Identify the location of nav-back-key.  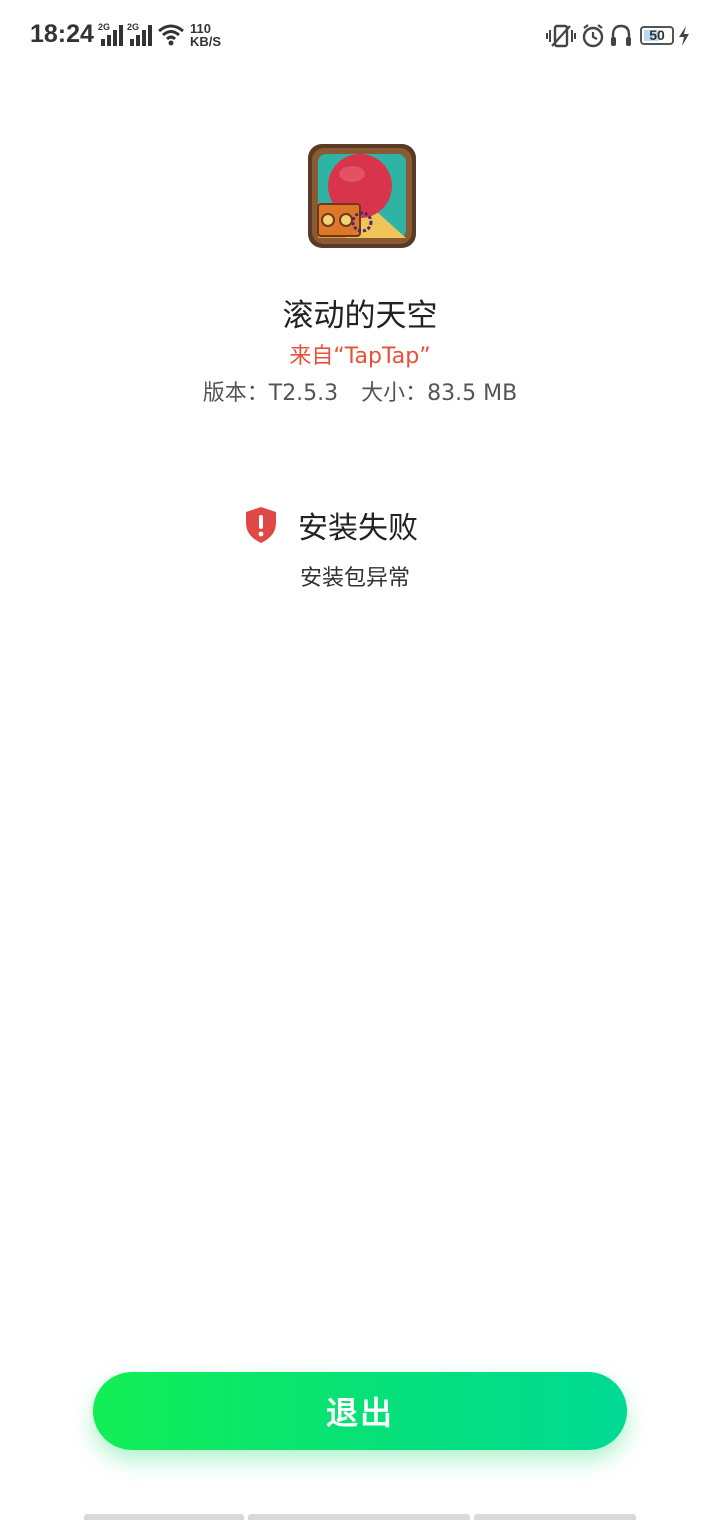
(164, 1517).